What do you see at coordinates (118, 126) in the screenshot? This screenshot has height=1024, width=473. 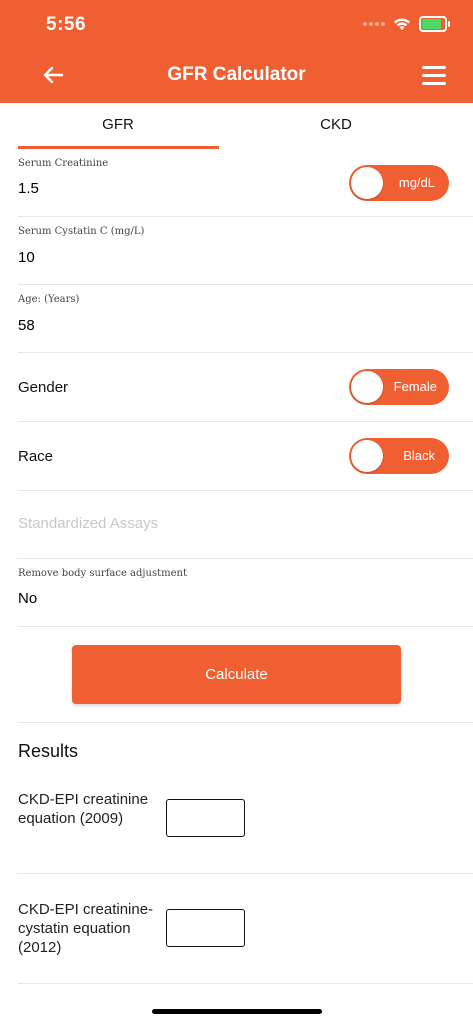 I see `tab-gfr: GFR` at bounding box center [118, 126].